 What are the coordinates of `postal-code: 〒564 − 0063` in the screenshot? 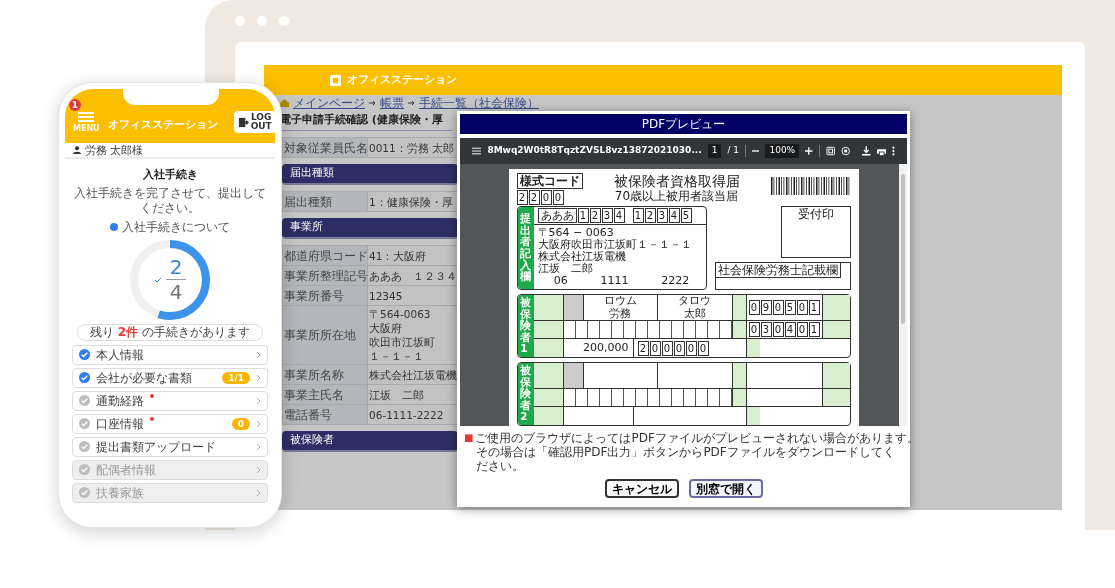 It's located at (576, 233).